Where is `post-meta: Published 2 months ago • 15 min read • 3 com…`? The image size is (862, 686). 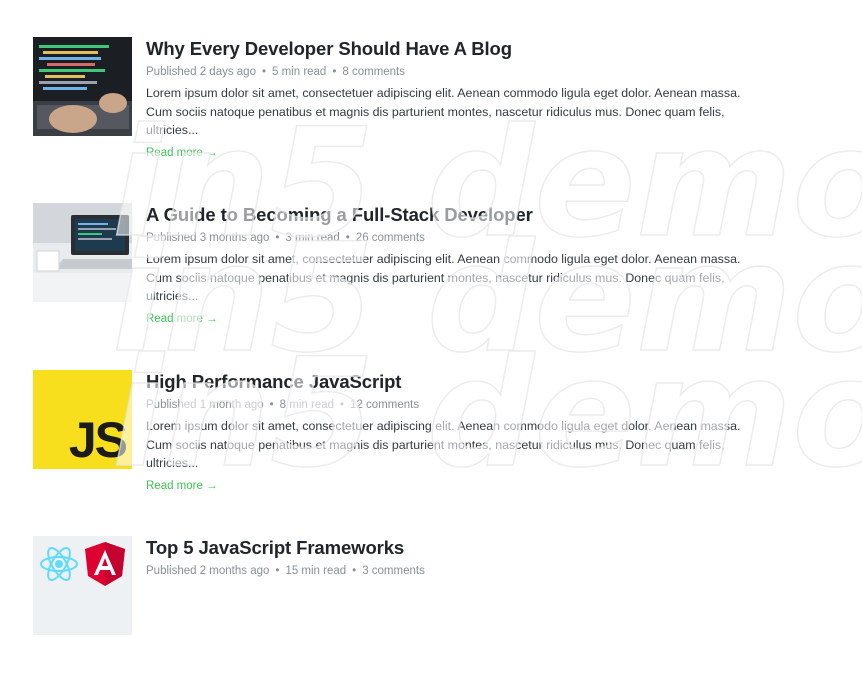 post-meta: Published 2 months ago • 15 min read • 3 com… is located at coordinates (446, 571).